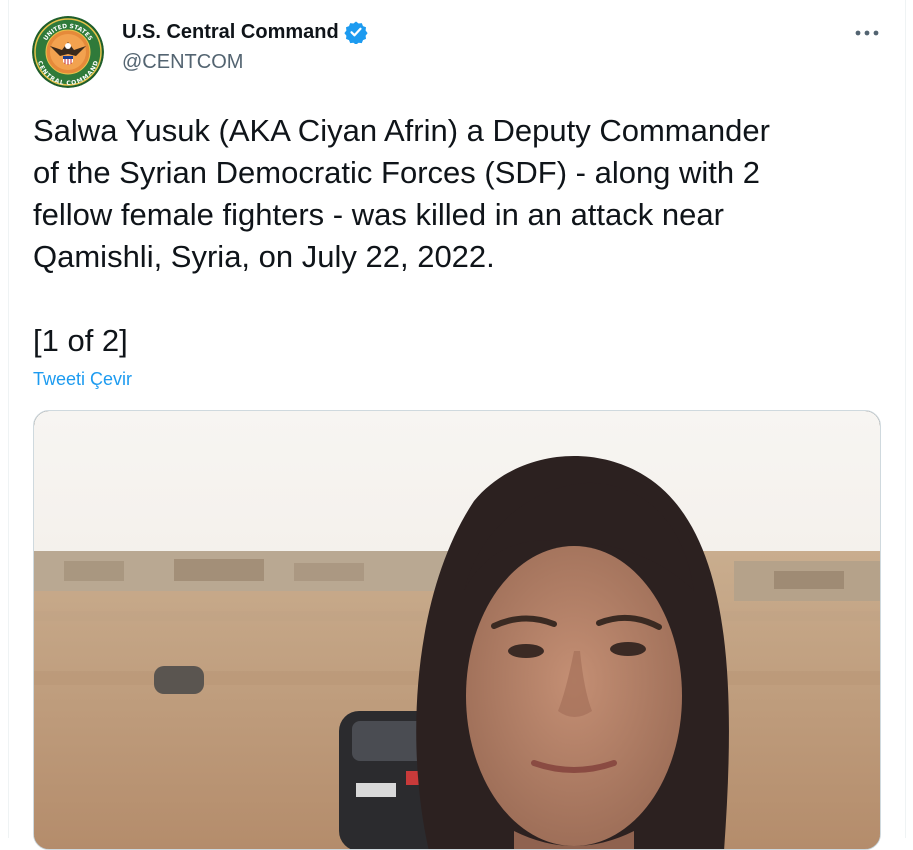  Describe the element at coordinates (82, 379) in the screenshot. I see `translate-tweet-link: Tweeti Çevir` at that location.